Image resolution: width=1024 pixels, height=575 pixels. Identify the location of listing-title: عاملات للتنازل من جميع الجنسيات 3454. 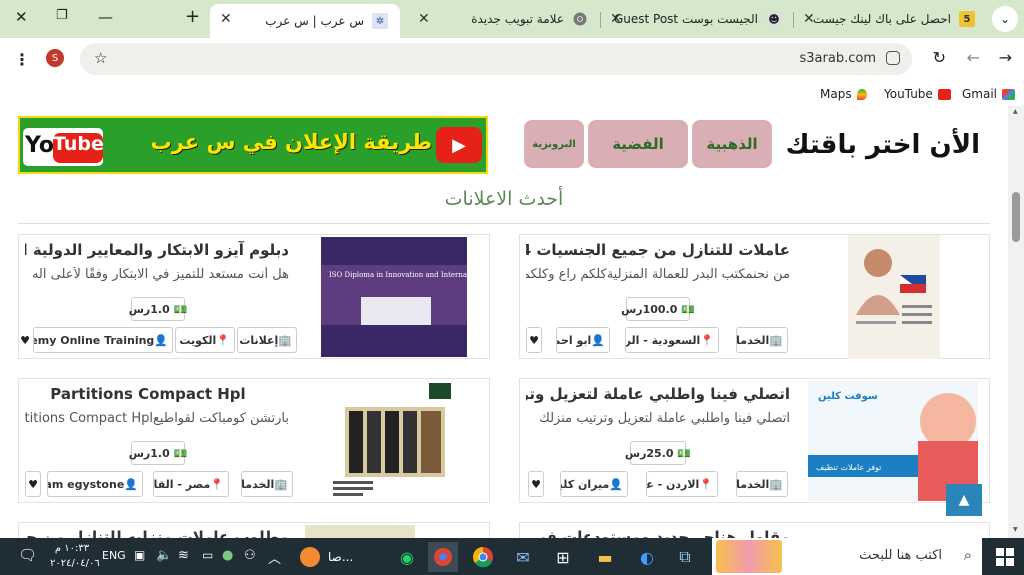
(658, 250).